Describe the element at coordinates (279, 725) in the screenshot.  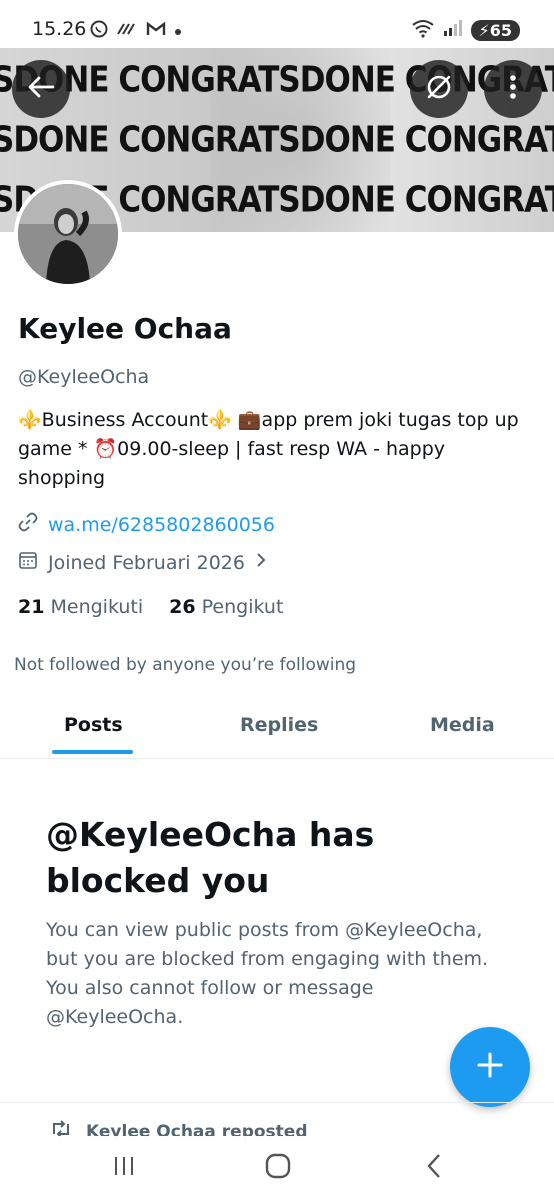
I see `tab-replies: Replies` at that location.